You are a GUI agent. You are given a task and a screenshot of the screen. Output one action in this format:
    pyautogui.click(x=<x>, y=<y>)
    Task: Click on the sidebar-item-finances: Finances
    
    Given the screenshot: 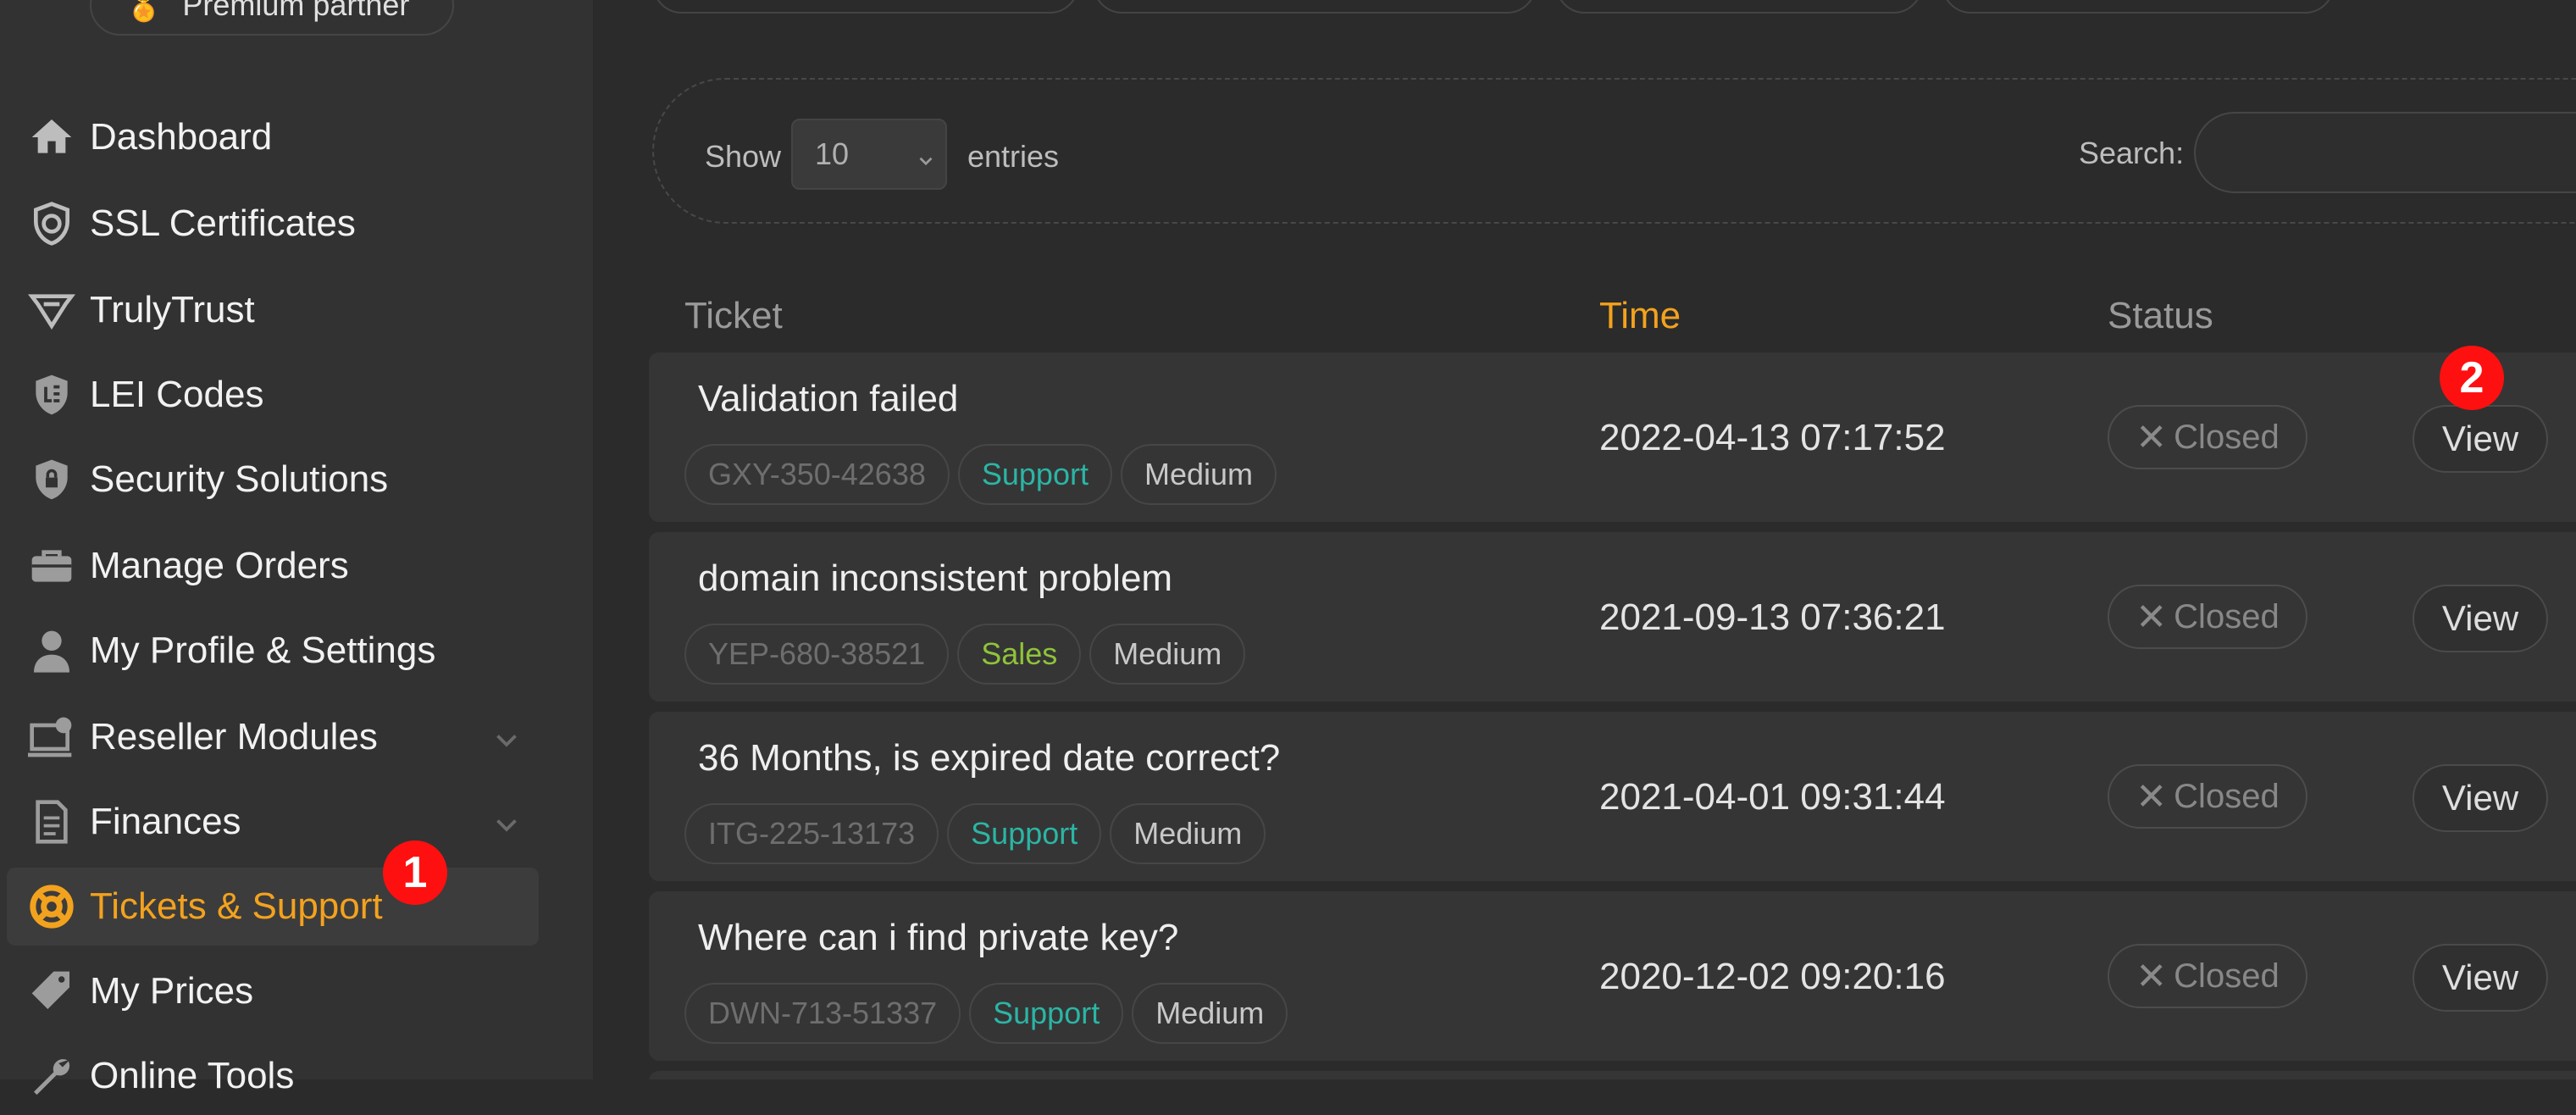 What is the action you would take?
    pyautogui.click(x=273, y=822)
    